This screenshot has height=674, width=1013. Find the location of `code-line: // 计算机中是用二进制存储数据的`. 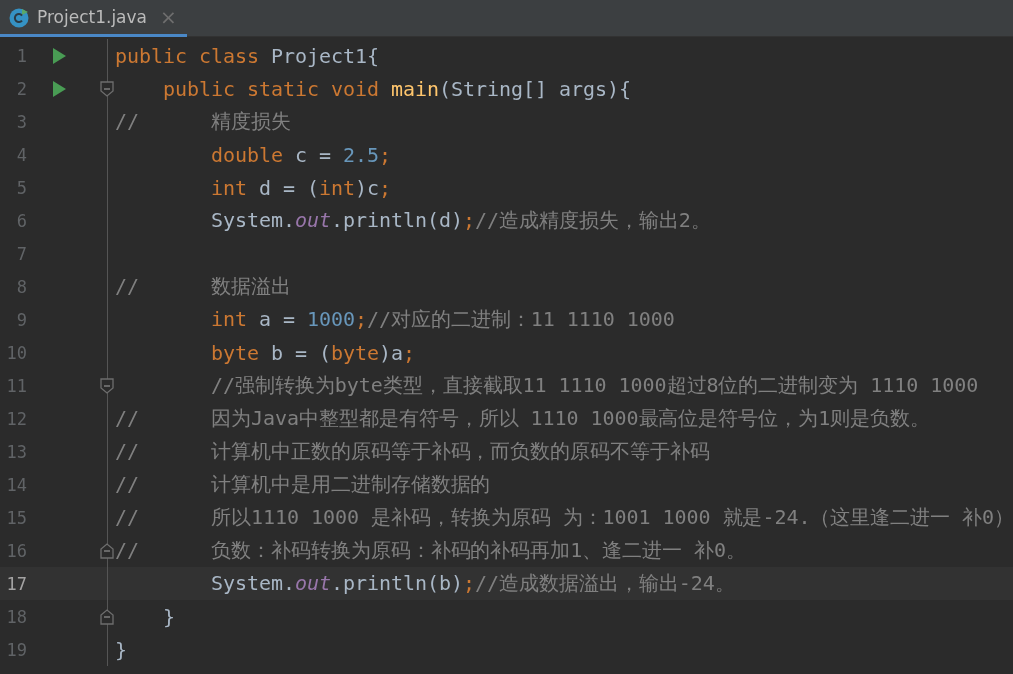

code-line: // 计算机中是用二进制存储数据的 is located at coordinates (303, 484).